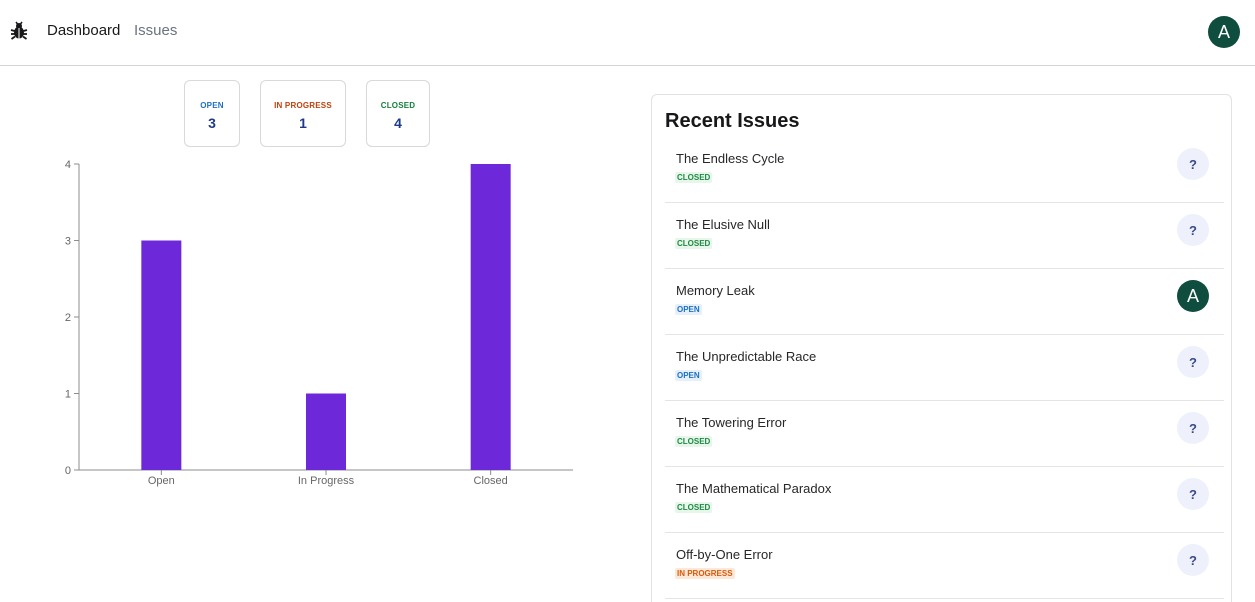  What do you see at coordinates (398, 105) in the screenshot?
I see `summary-label: CLOSED` at bounding box center [398, 105].